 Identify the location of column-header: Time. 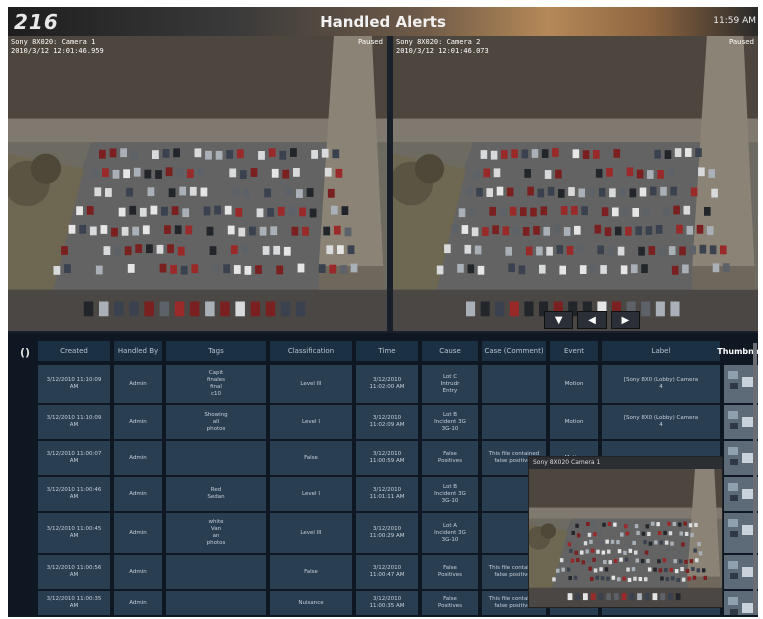
(387, 351).